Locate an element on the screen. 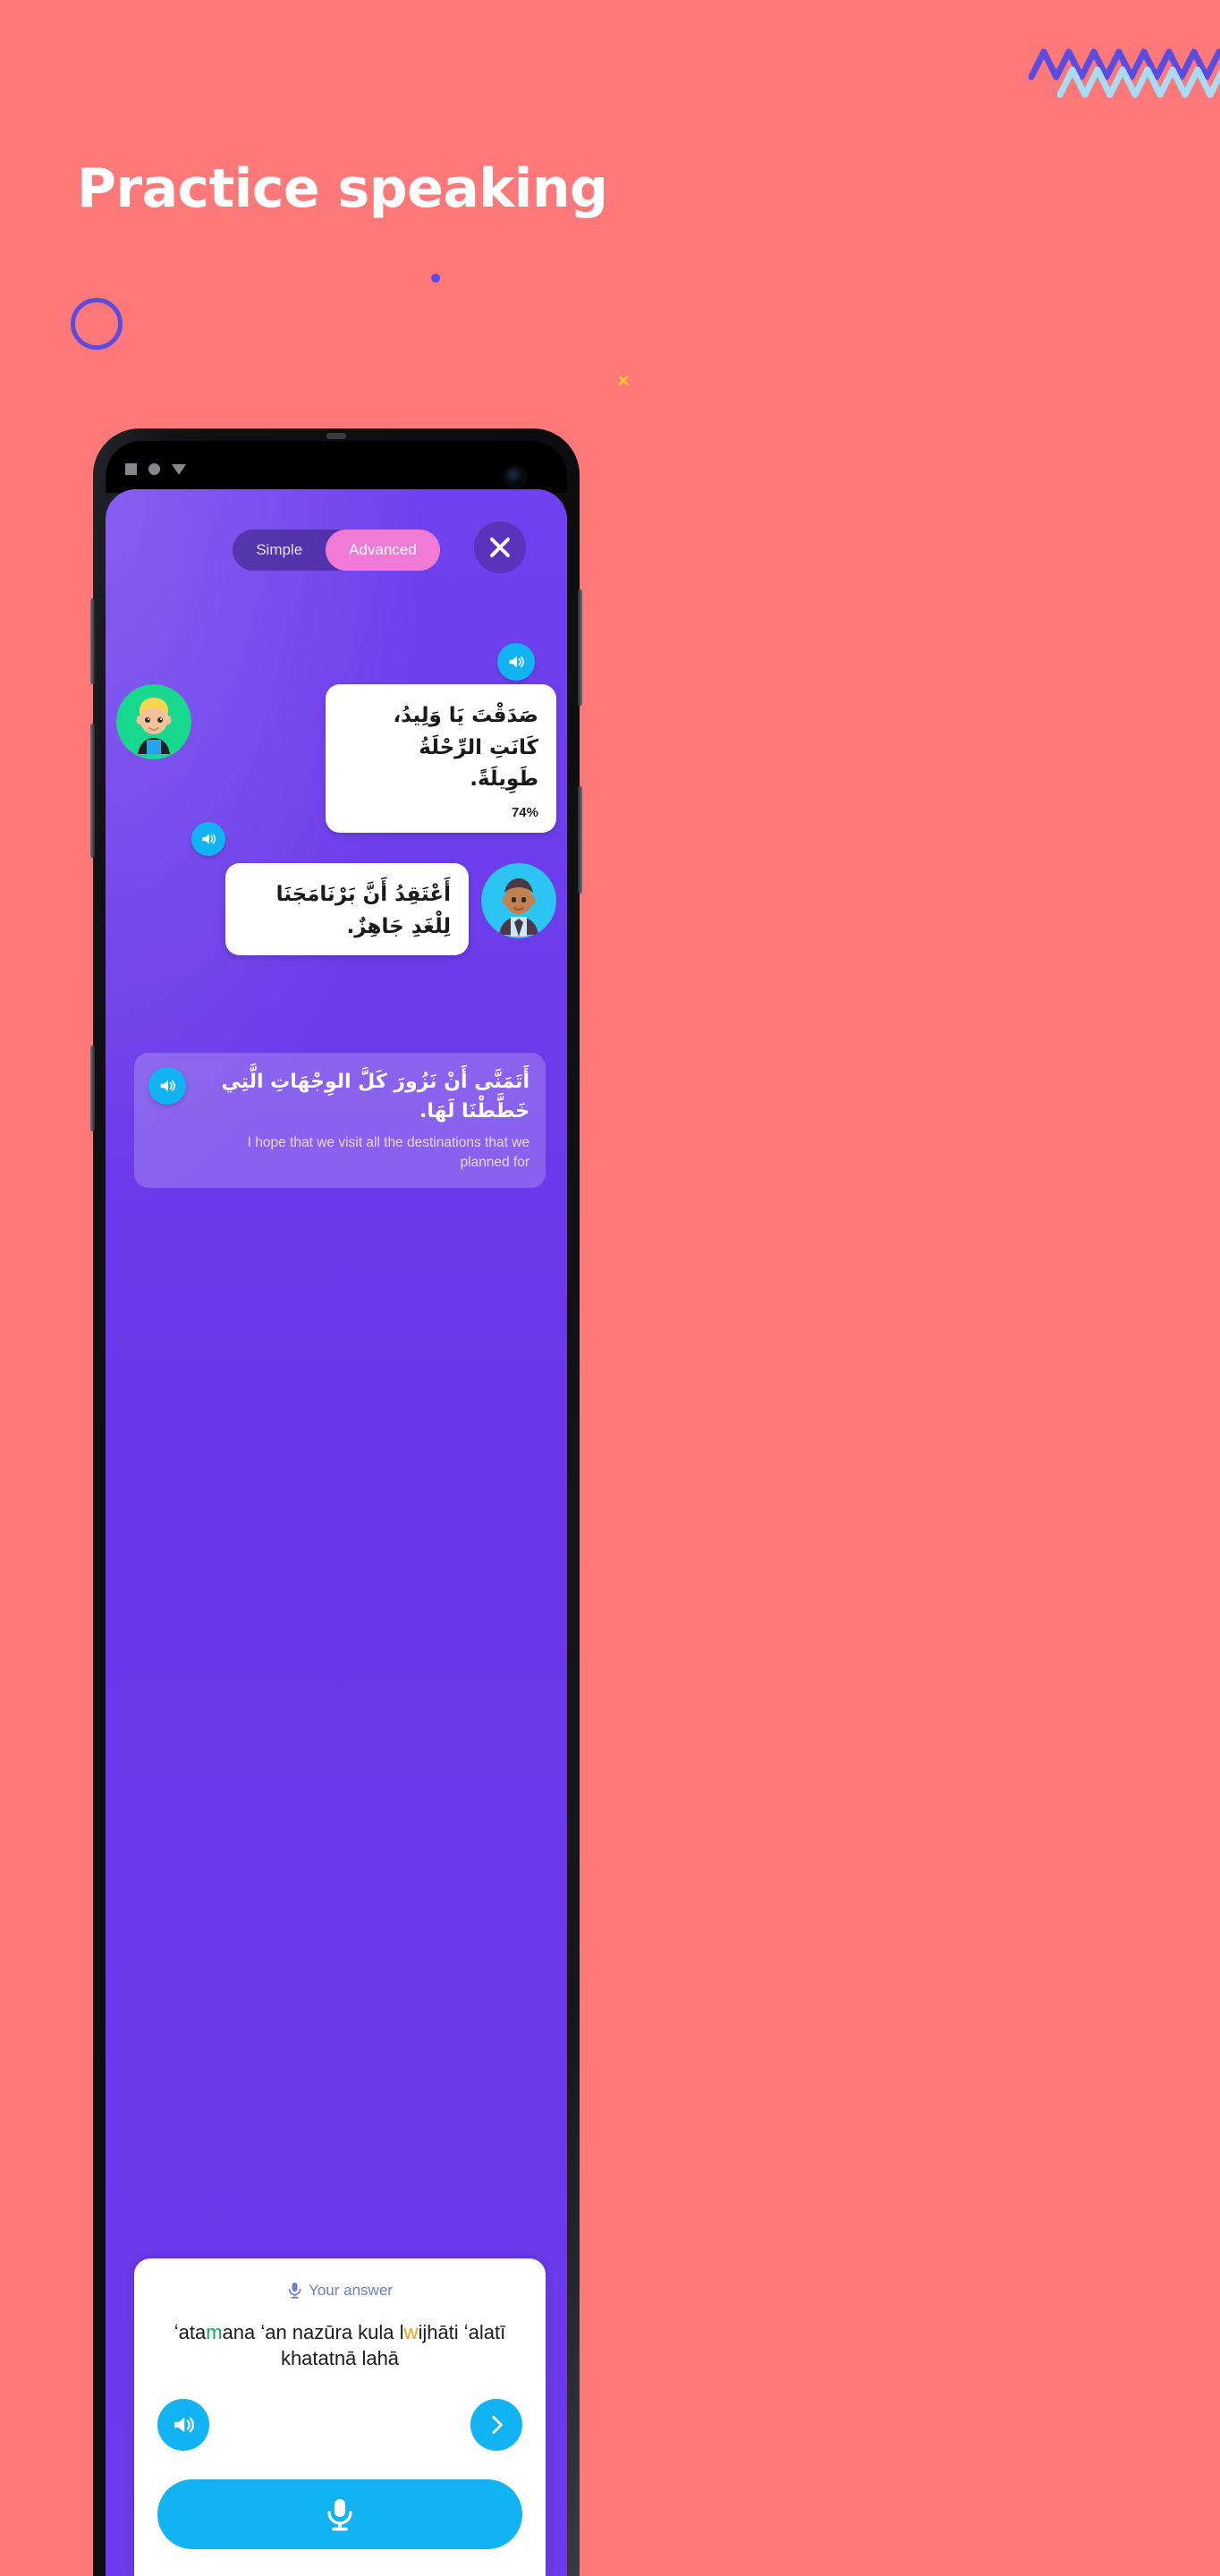 This screenshot has height=2576, width=1220. earpiece-speaker is located at coordinates (336, 436).